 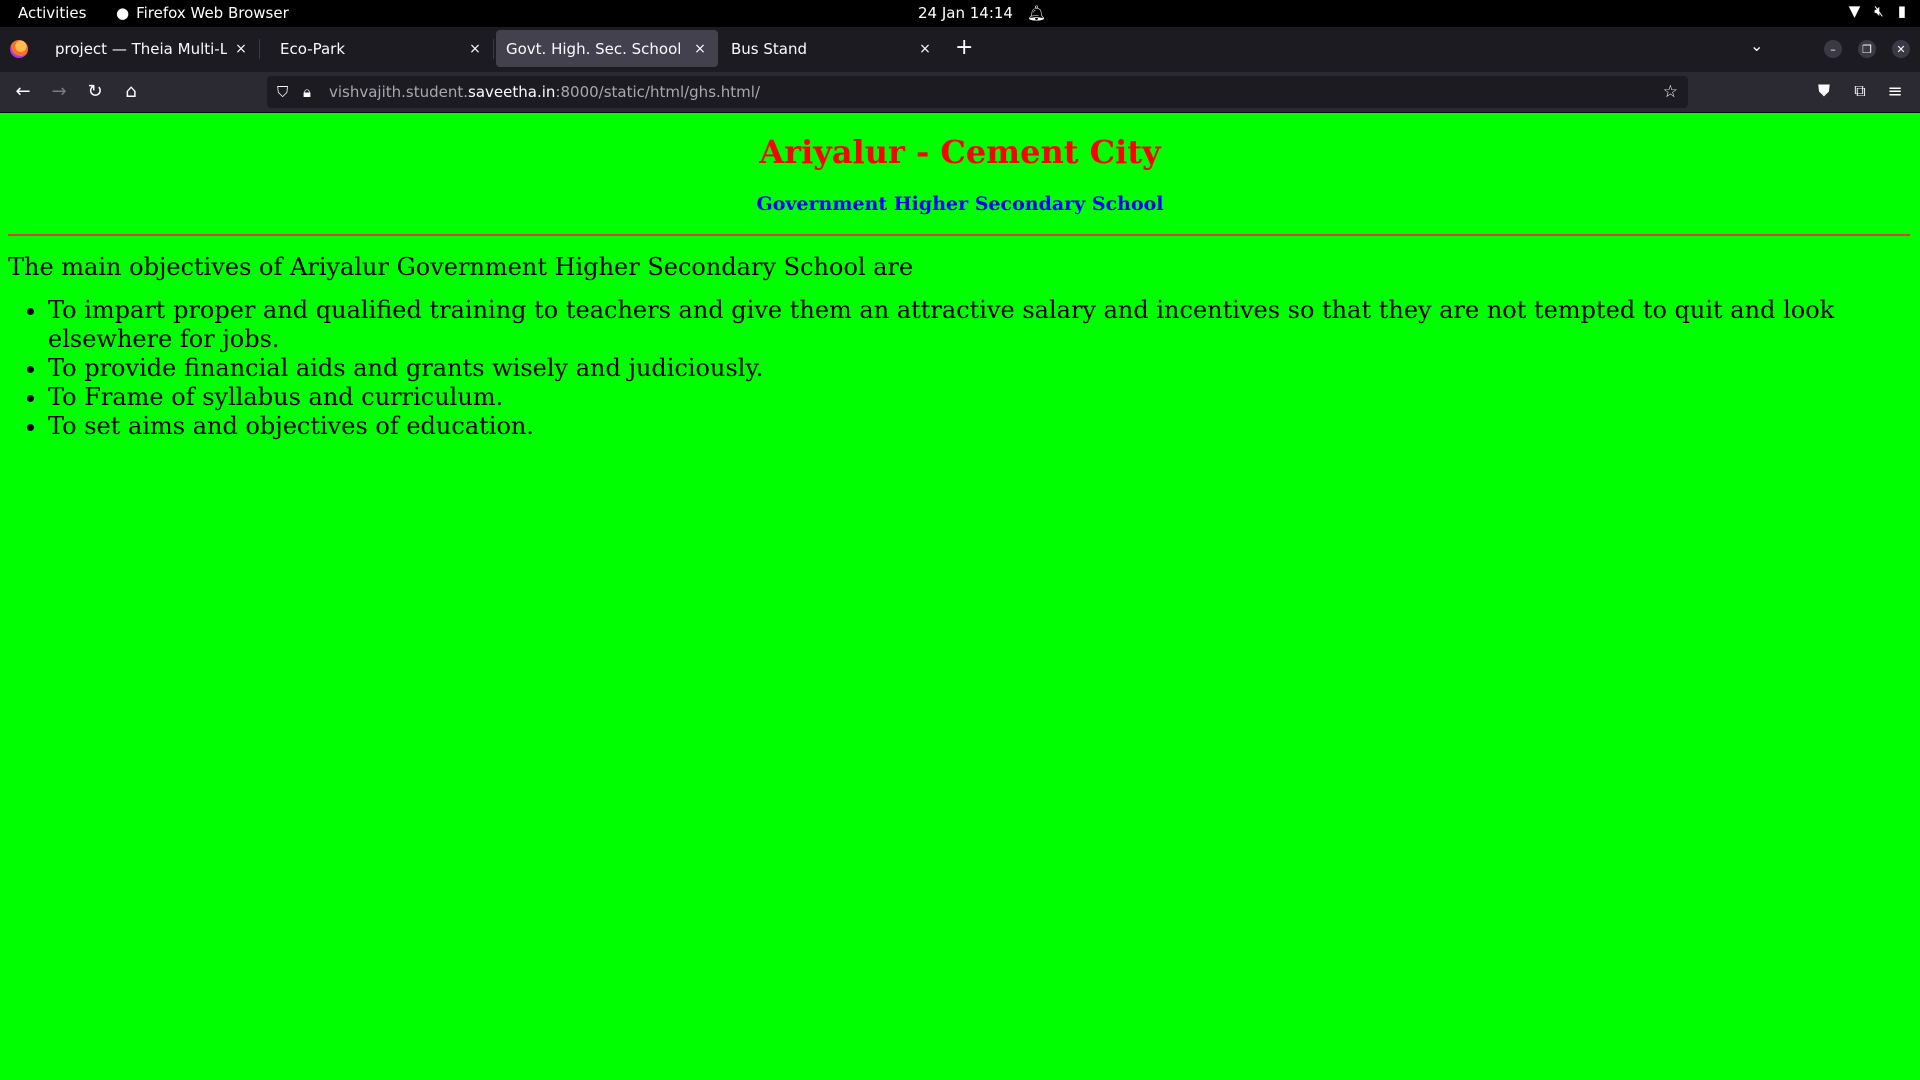 I want to click on new-tab-button: +, so click(x=964, y=47).